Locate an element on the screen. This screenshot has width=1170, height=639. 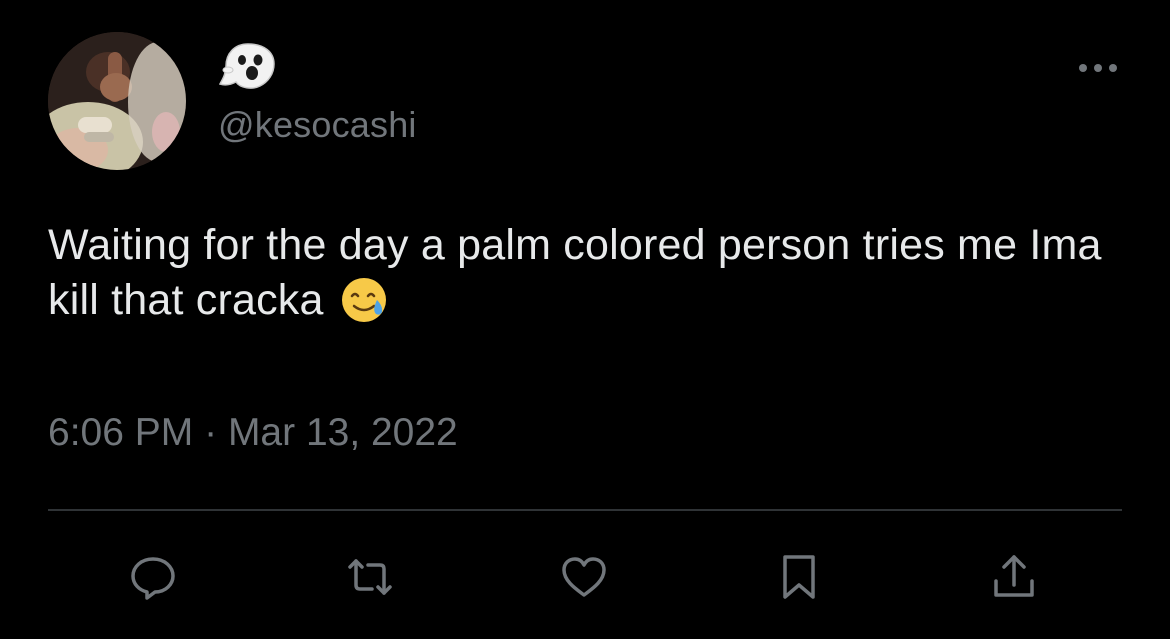
user-handle: @kesocashi is located at coordinates (317, 125).